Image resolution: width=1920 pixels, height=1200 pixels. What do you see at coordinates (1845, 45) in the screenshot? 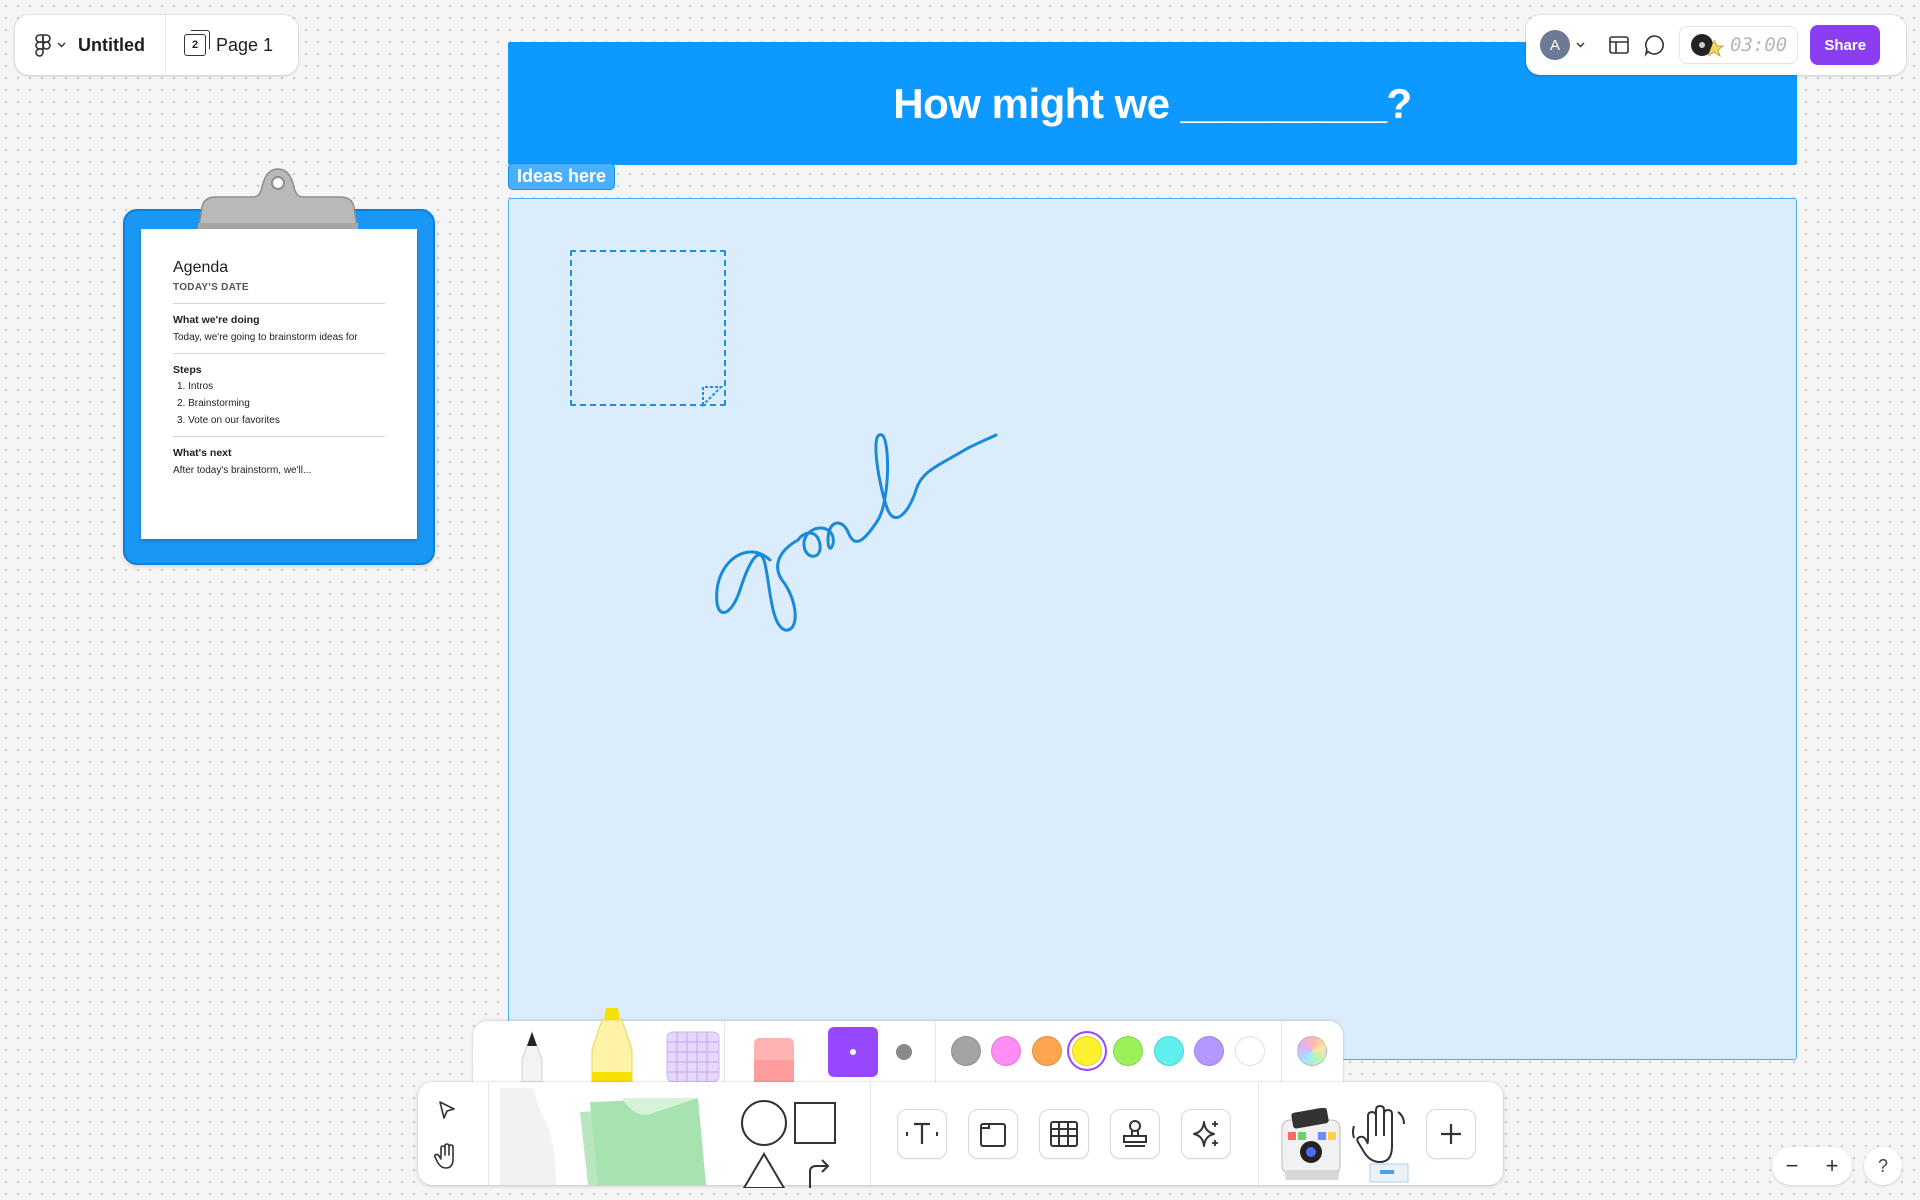
I see `share-button: Share` at bounding box center [1845, 45].